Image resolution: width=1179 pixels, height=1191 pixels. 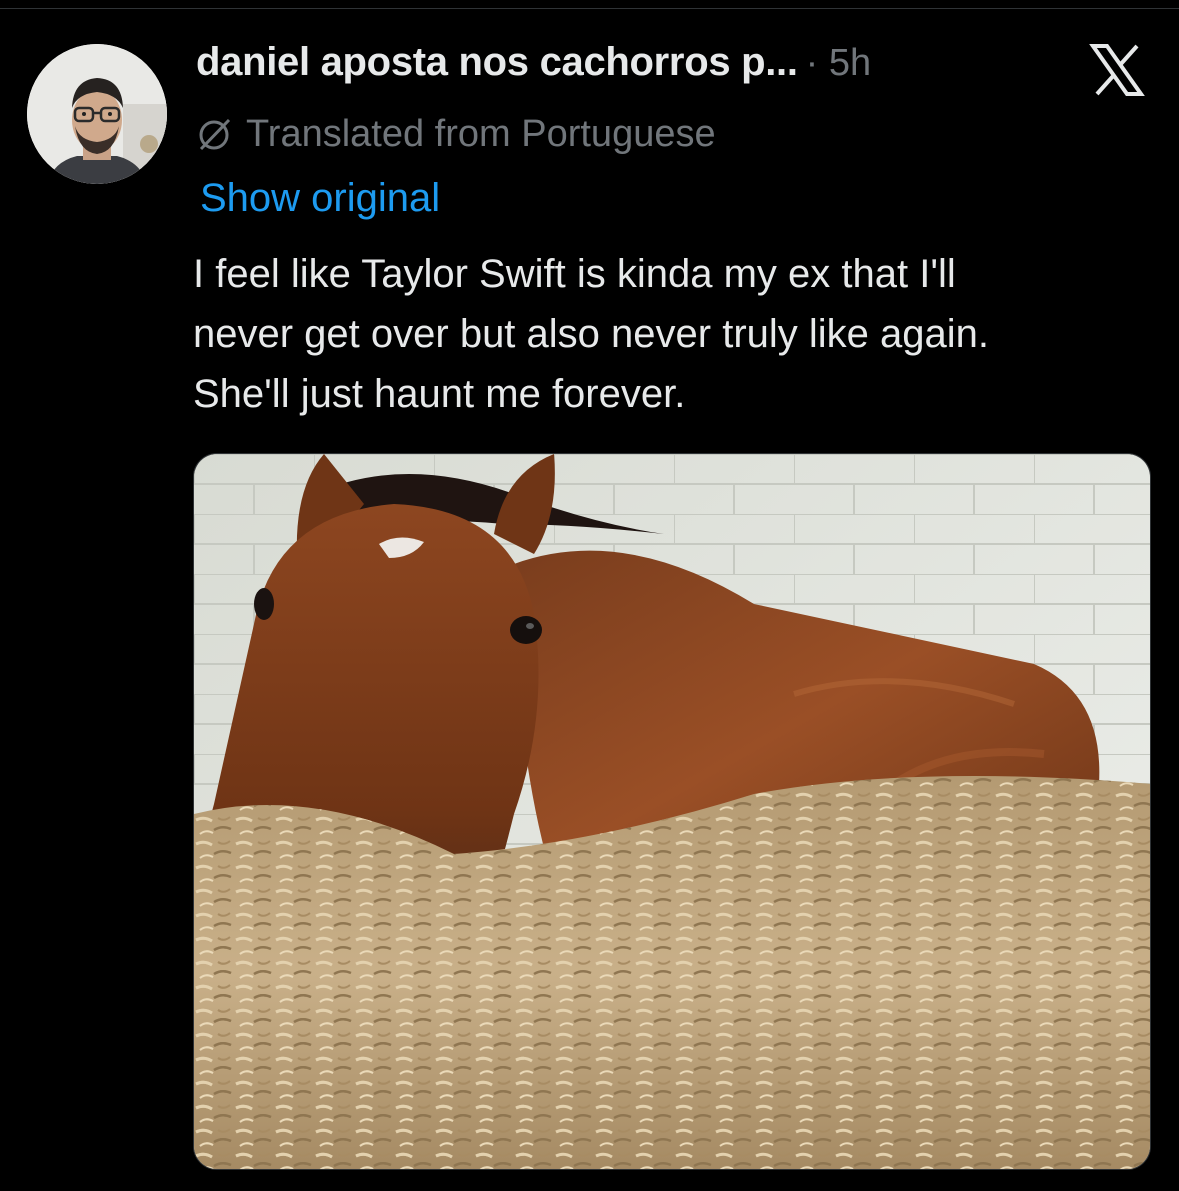 What do you see at coordinates (1117, 70) in the screenshot?
I see `x-logo-icon` at bounding box center [1117, 70].